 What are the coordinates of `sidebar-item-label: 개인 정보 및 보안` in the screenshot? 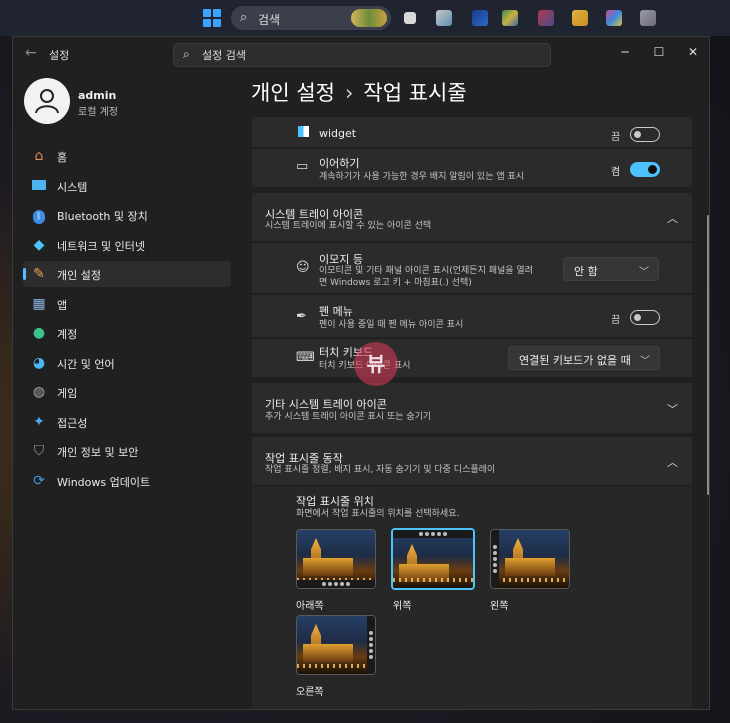 It's located at (98, 452).